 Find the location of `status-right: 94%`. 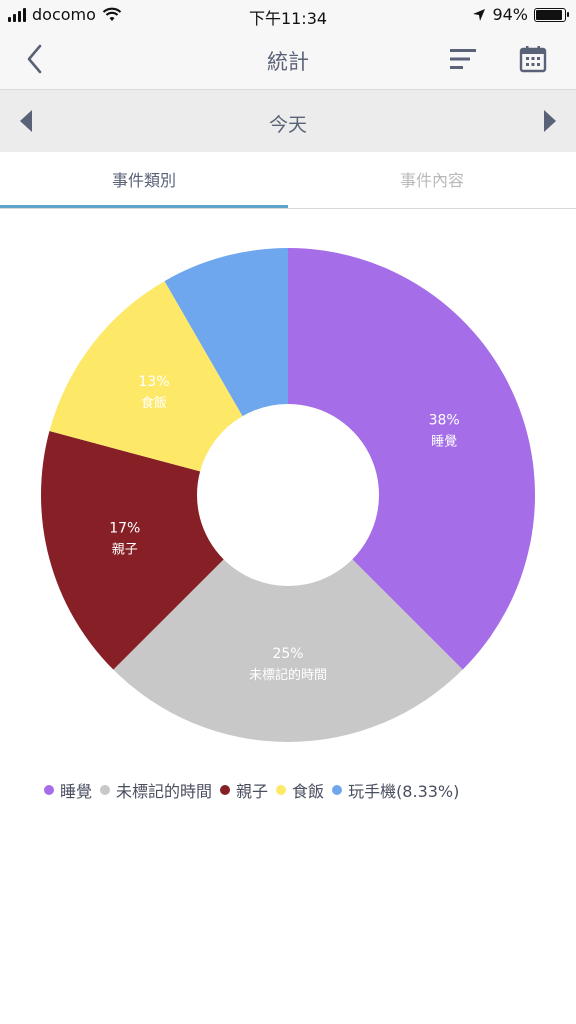

status-right: 94% is located at coordinates (520, 14).